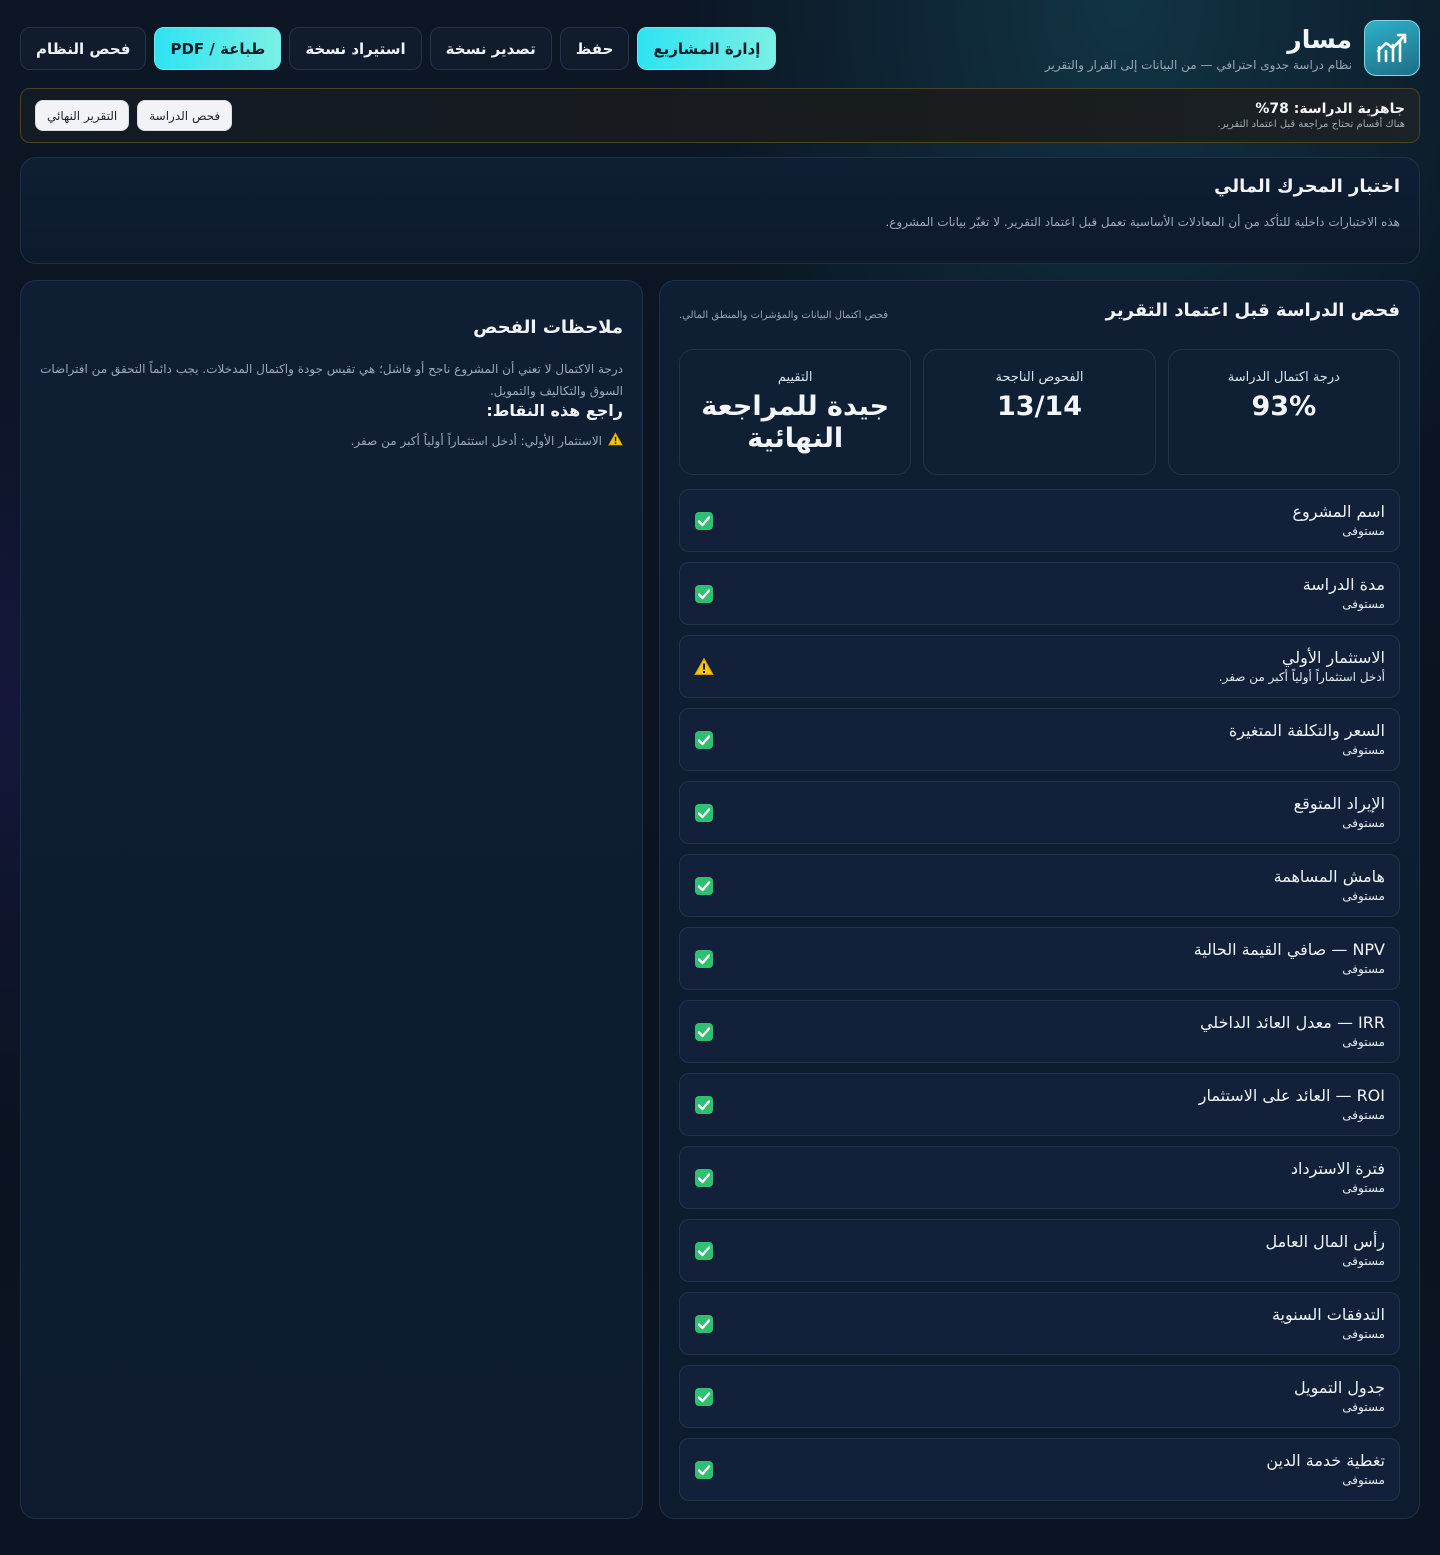 This screenshot has width=1440, height=1555. I want to click on check-item-text: ROI — العائد على الاستثمار مستوفى, so click(1292, 1104).